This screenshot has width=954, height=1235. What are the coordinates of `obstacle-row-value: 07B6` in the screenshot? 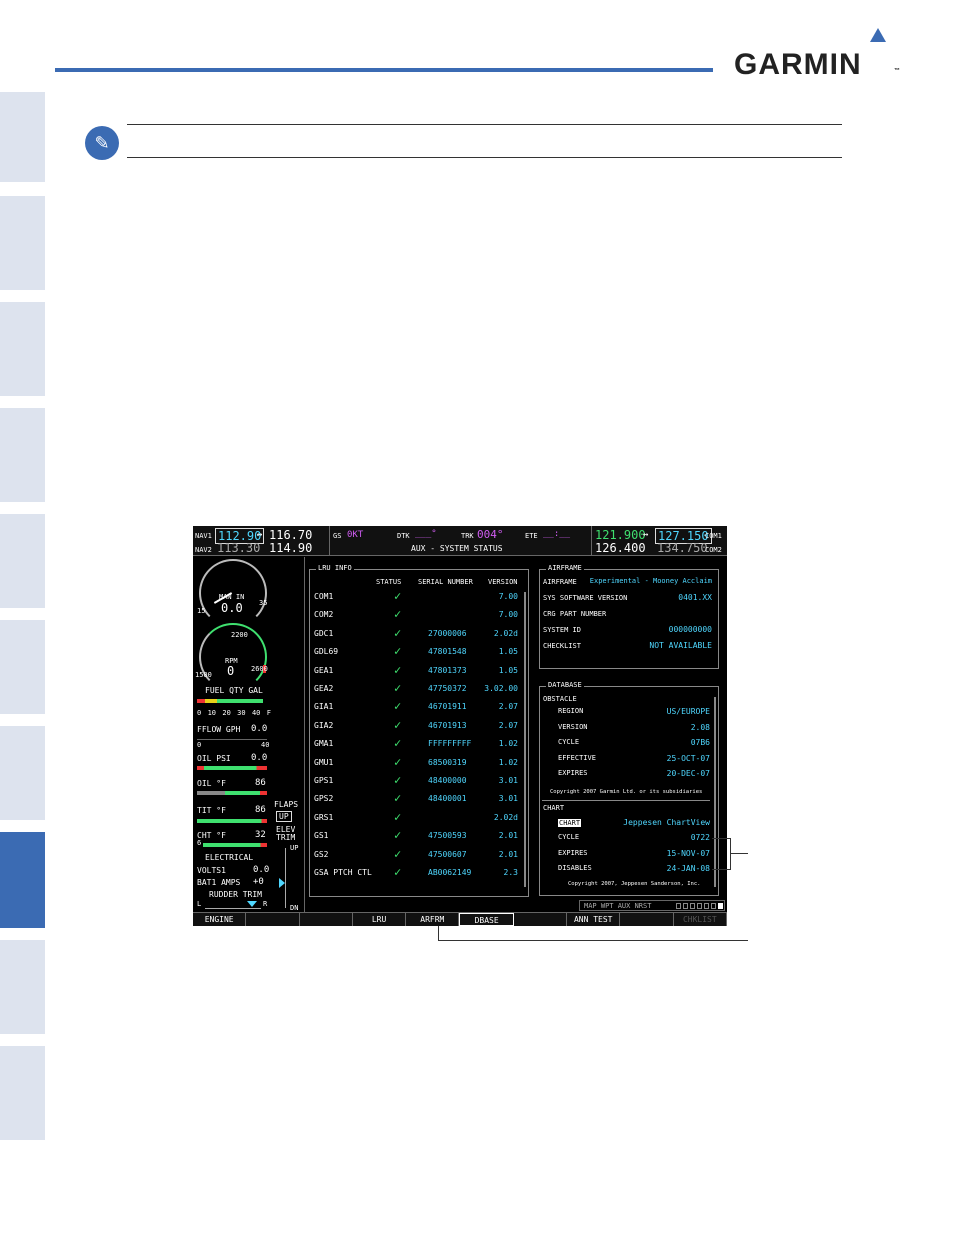 It's located at (700, 742).